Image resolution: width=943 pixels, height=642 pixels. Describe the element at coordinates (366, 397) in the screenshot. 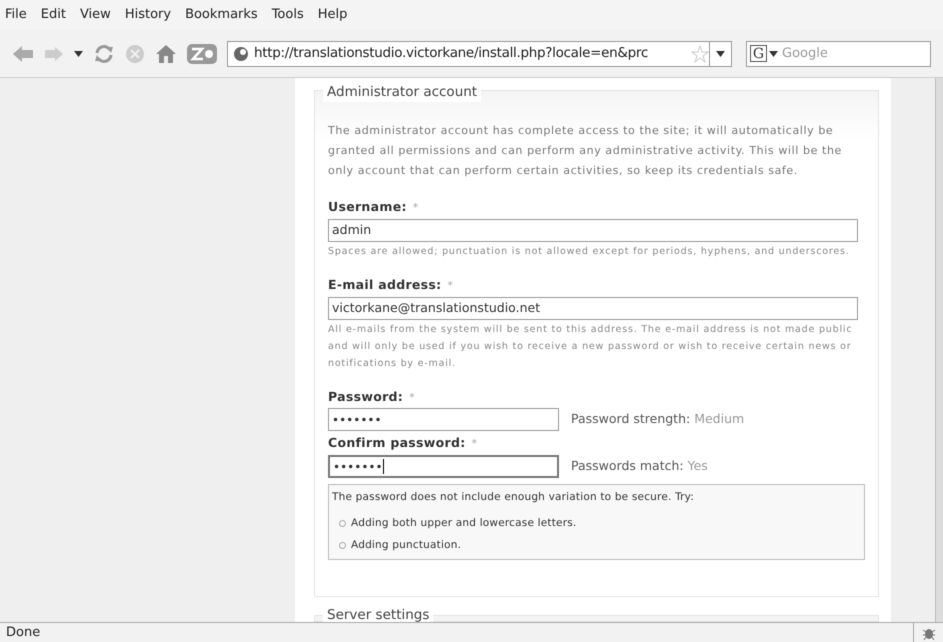

I see `field-label: Password:` at that location.